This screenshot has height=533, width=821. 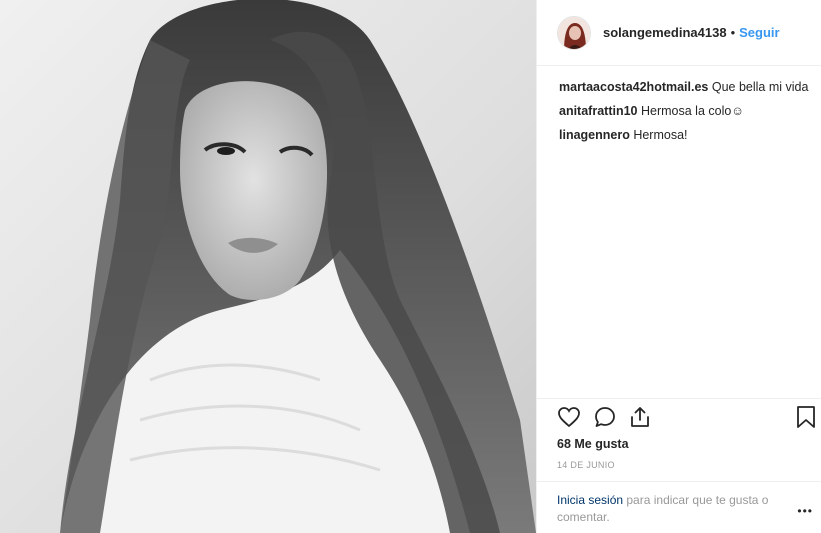 I want to click on login-link: Inicia sesión, so click(x=590, y=500).